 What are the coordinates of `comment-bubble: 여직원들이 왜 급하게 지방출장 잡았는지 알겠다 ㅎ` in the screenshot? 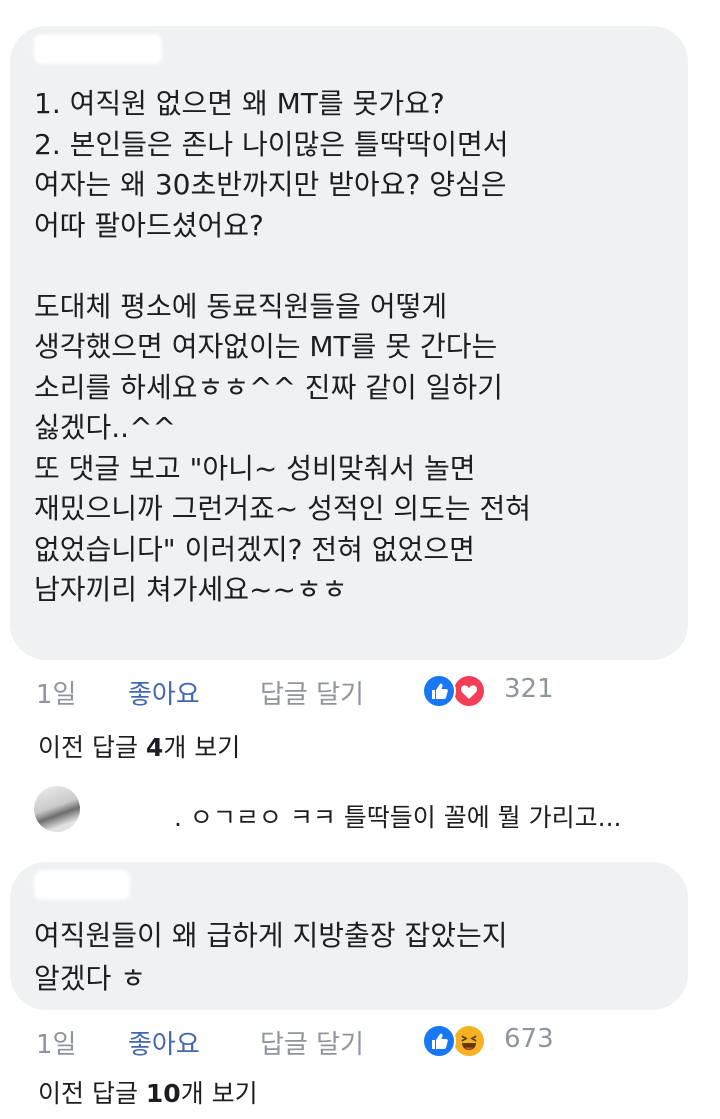 It's located at (349, 936).